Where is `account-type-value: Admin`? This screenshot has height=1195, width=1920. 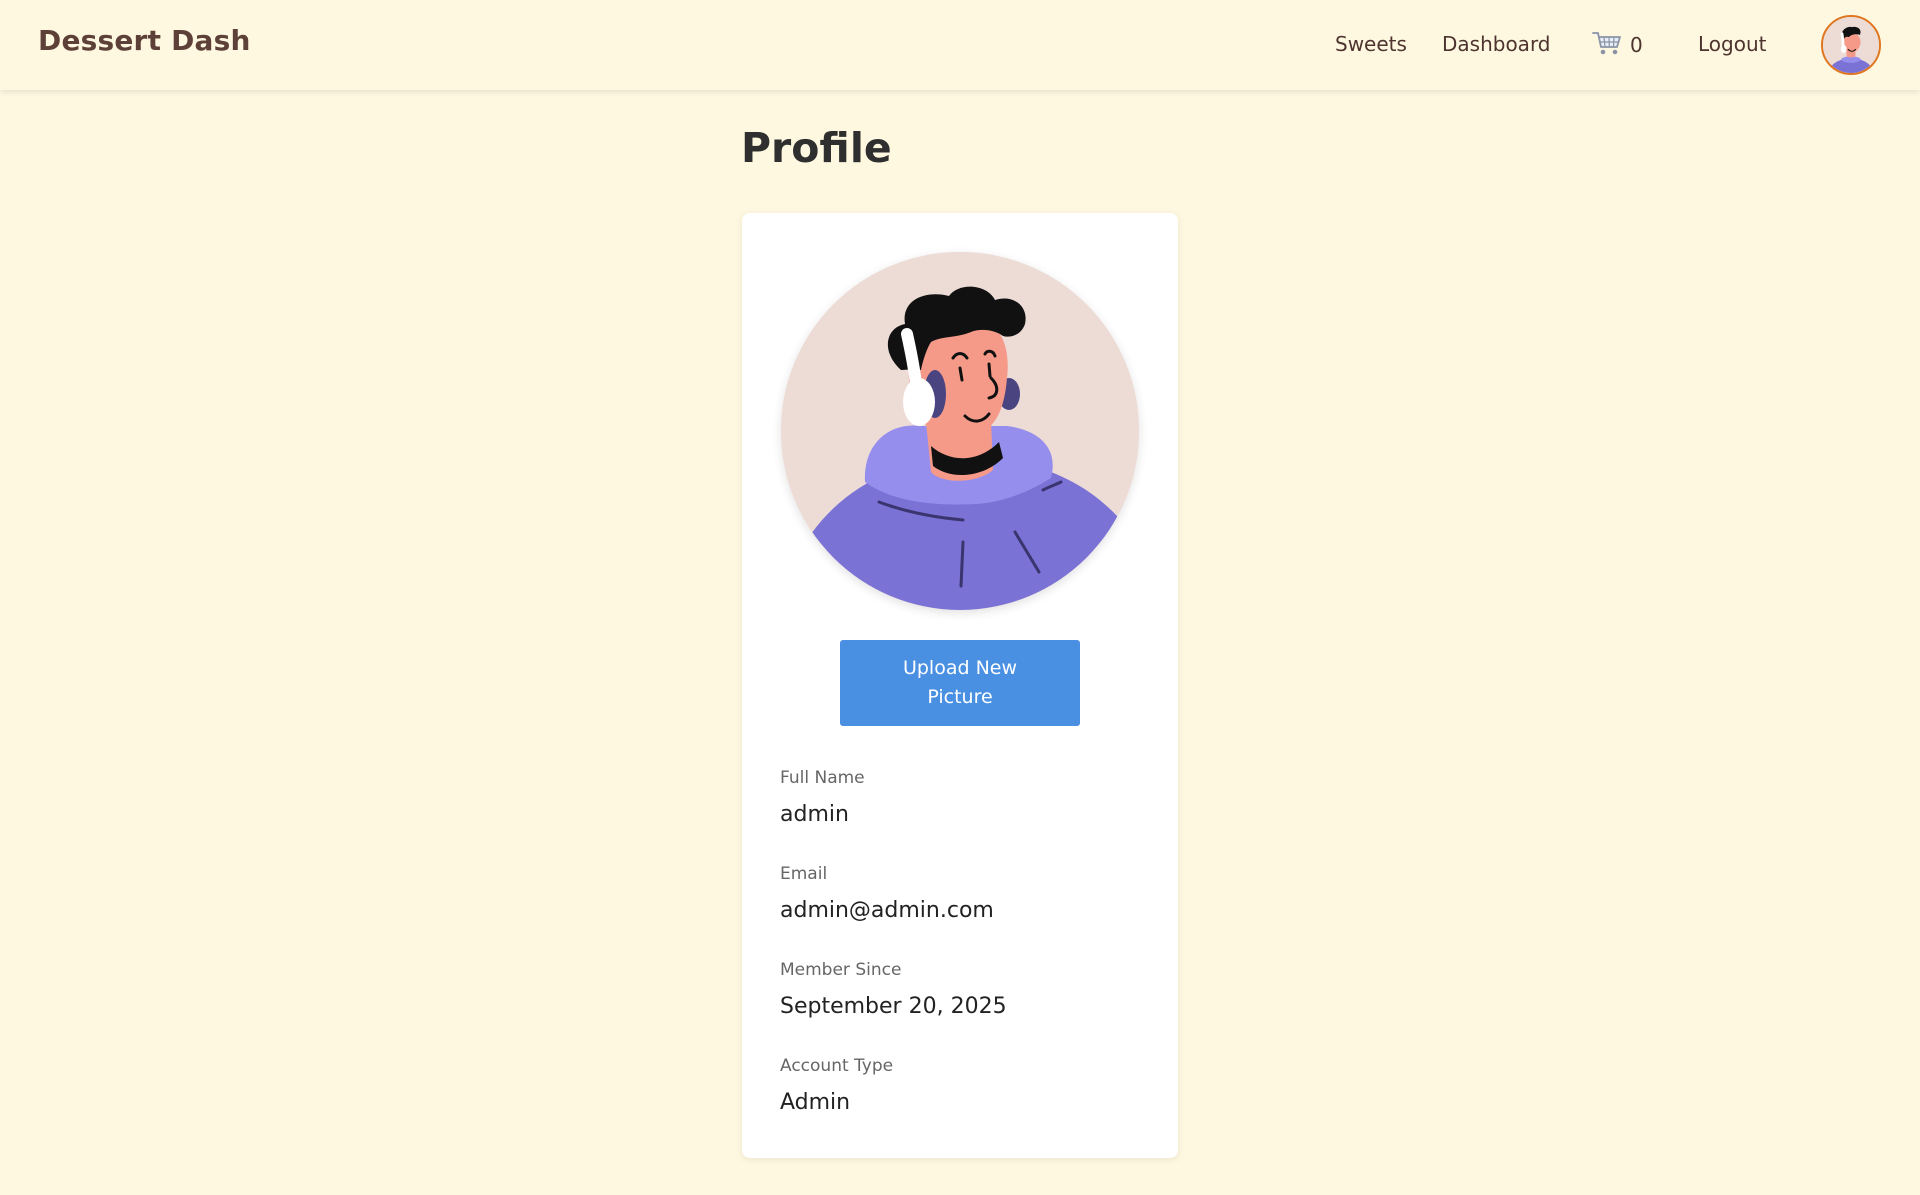 account-type-value: Admin is located at coordinates (815, 1102).